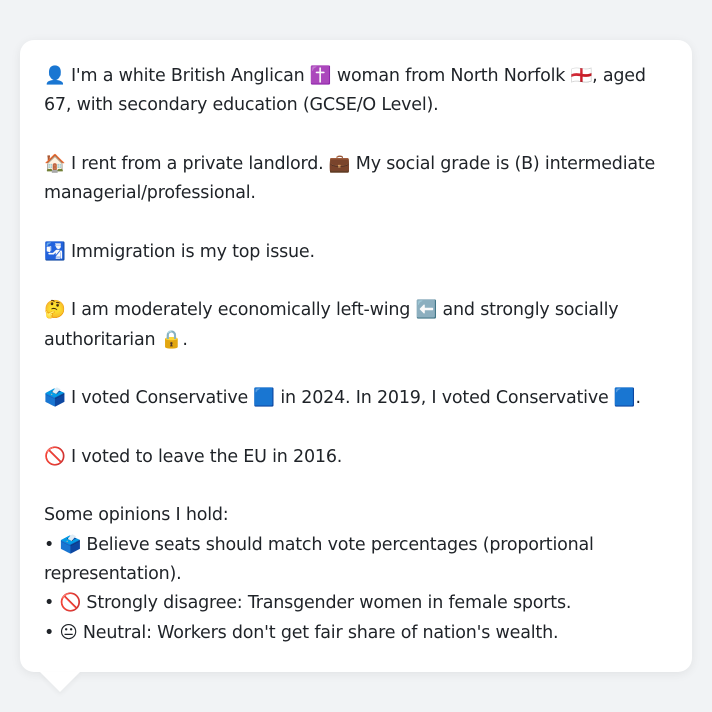  What do you see at coordinates (60, 682) in the screenshot?
I see `bubble-tail` at bounding box center [60, 682].